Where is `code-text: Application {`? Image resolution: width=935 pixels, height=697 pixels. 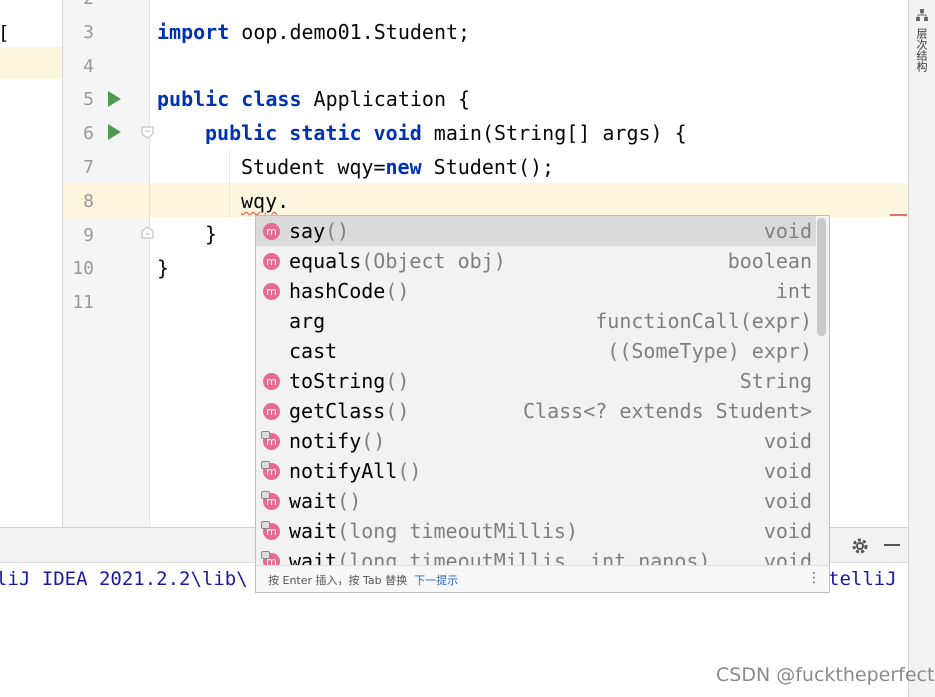 code-text: Application { is located at coordinates (386, 99).